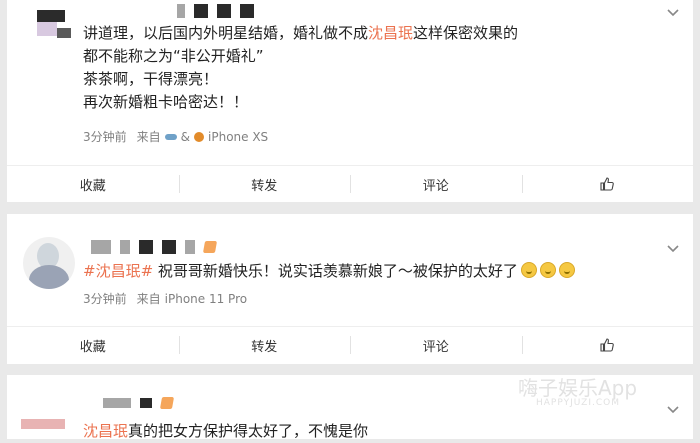 The width and height of the screenshot is (700, 443). What do you see at coordinates (578, 388) in the screenshot?
I see `watermark-title: 嗨子娱乐App` at bounding box center [578, 388].